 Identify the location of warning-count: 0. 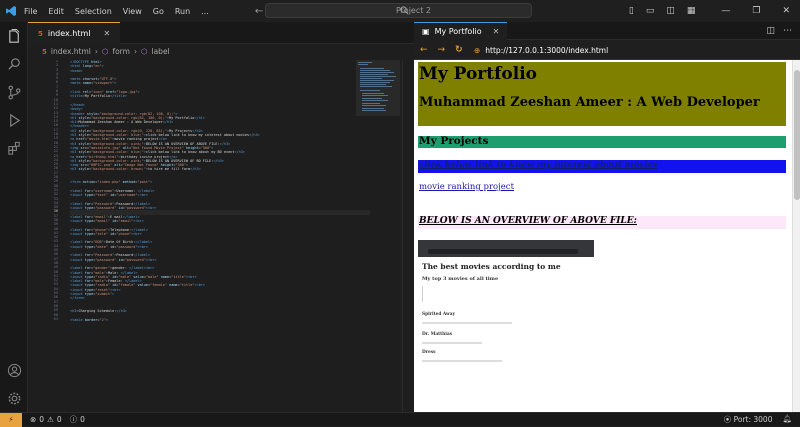
(59, 419).